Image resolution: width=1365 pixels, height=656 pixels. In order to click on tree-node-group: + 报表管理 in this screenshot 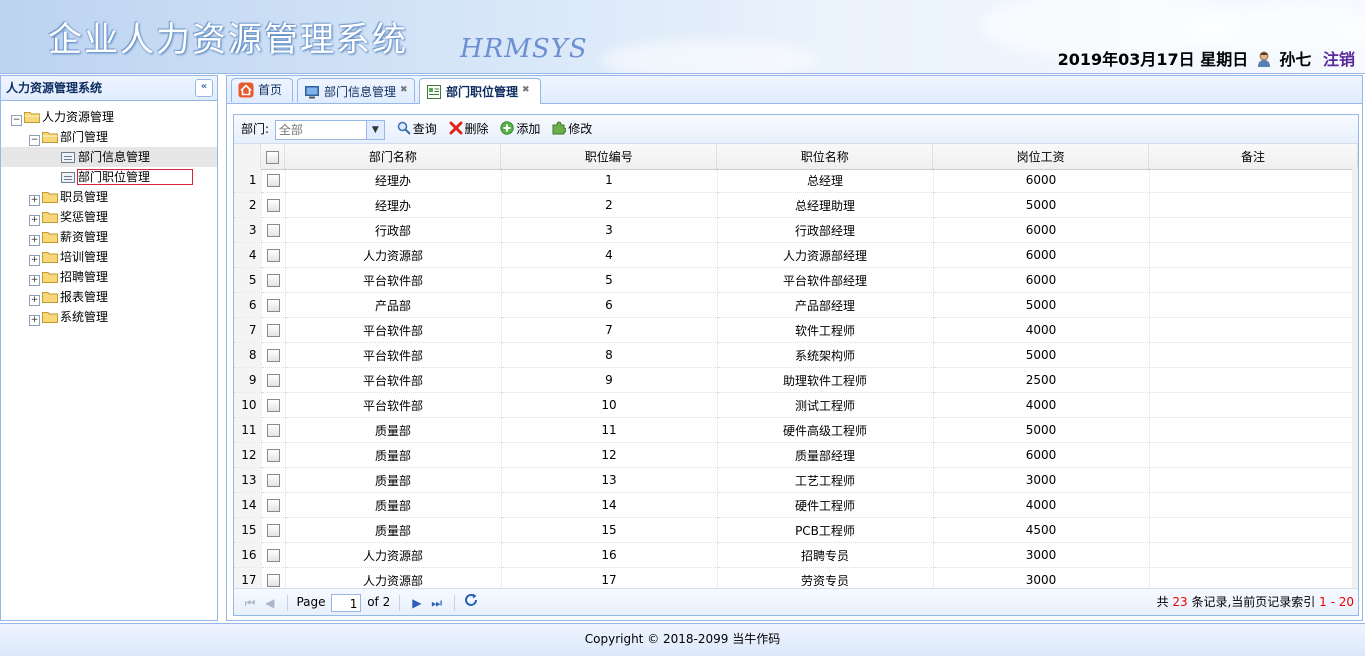, I will do `click(109, 297)`.